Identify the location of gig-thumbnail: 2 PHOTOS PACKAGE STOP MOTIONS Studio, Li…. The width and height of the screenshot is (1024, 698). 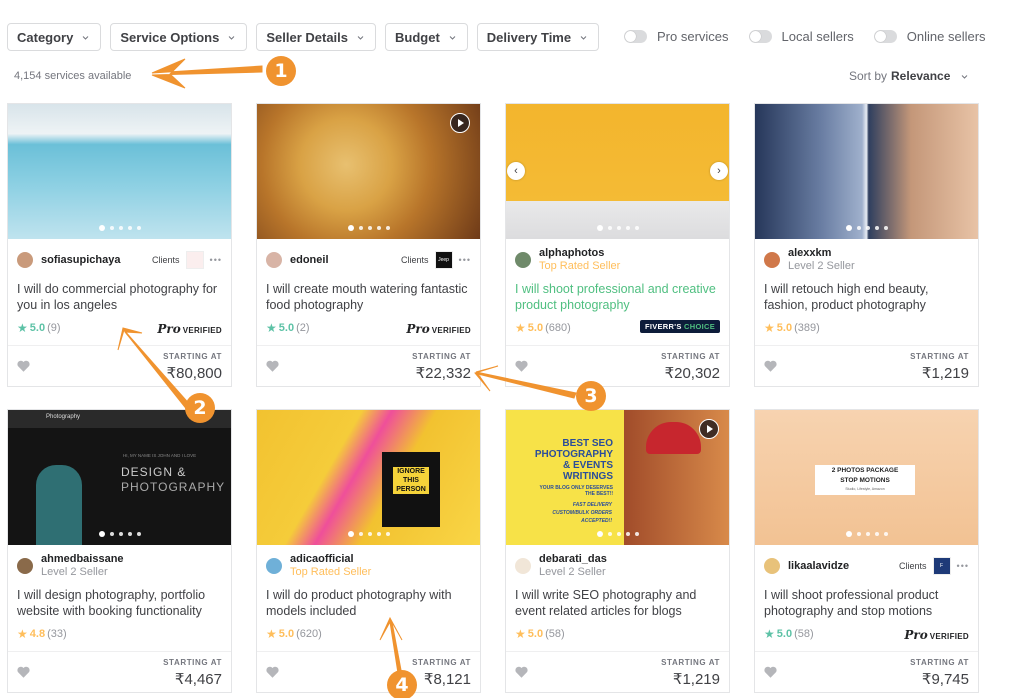
(866, 477).